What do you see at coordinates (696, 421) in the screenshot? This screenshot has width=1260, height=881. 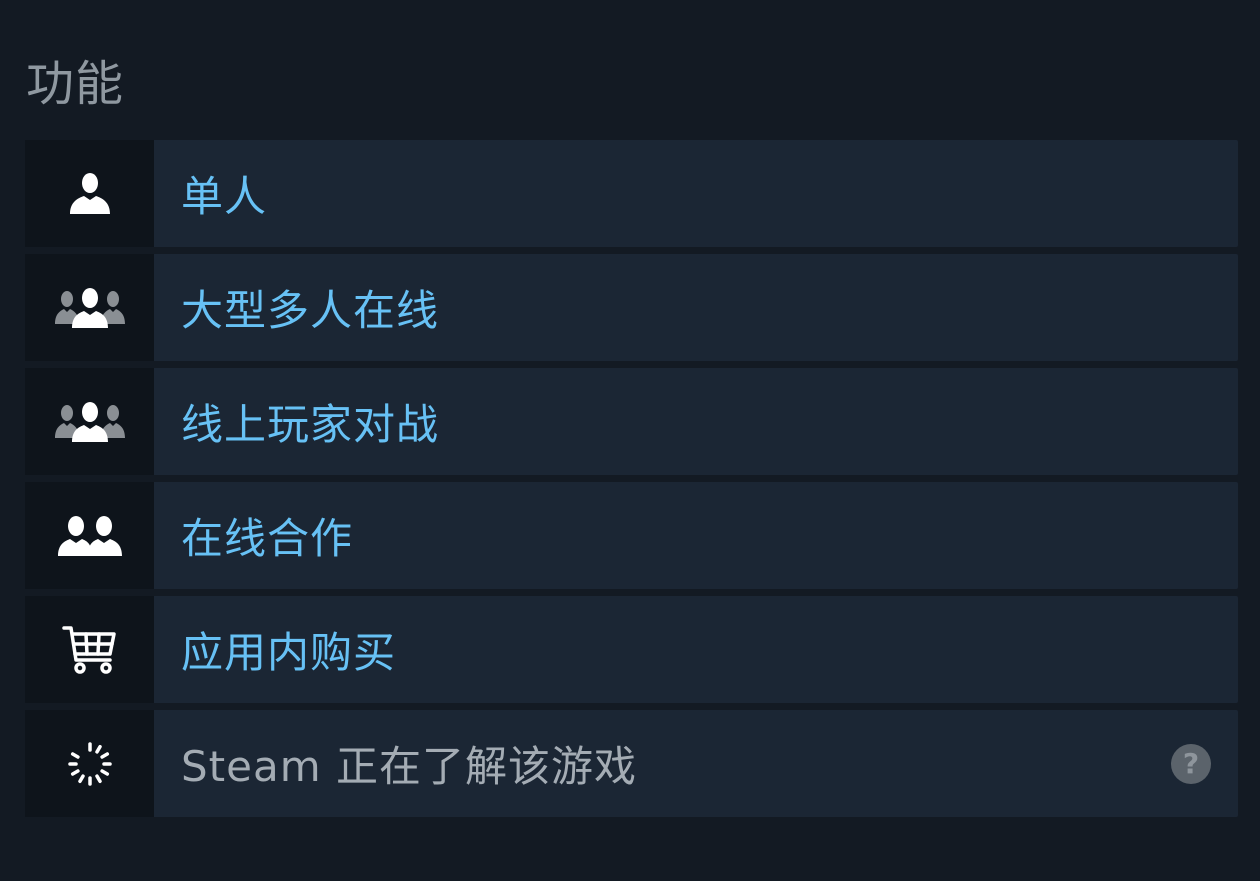 I see `feature-label-cell: 线上玩家对战` at bounding box center [696, 421].